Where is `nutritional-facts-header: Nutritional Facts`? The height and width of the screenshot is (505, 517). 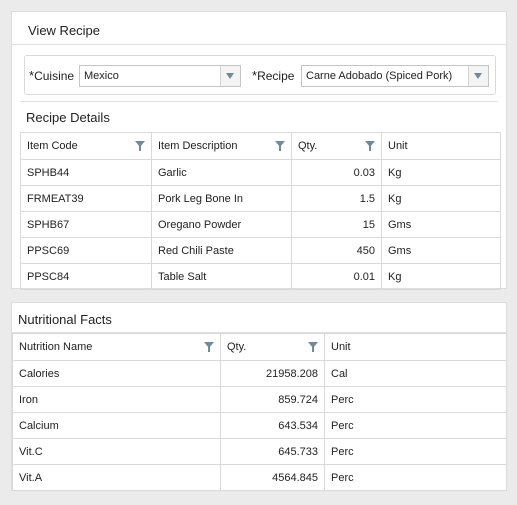 nutritional-facts-header: Nutritional Facts is located at coordinates (259, 318).